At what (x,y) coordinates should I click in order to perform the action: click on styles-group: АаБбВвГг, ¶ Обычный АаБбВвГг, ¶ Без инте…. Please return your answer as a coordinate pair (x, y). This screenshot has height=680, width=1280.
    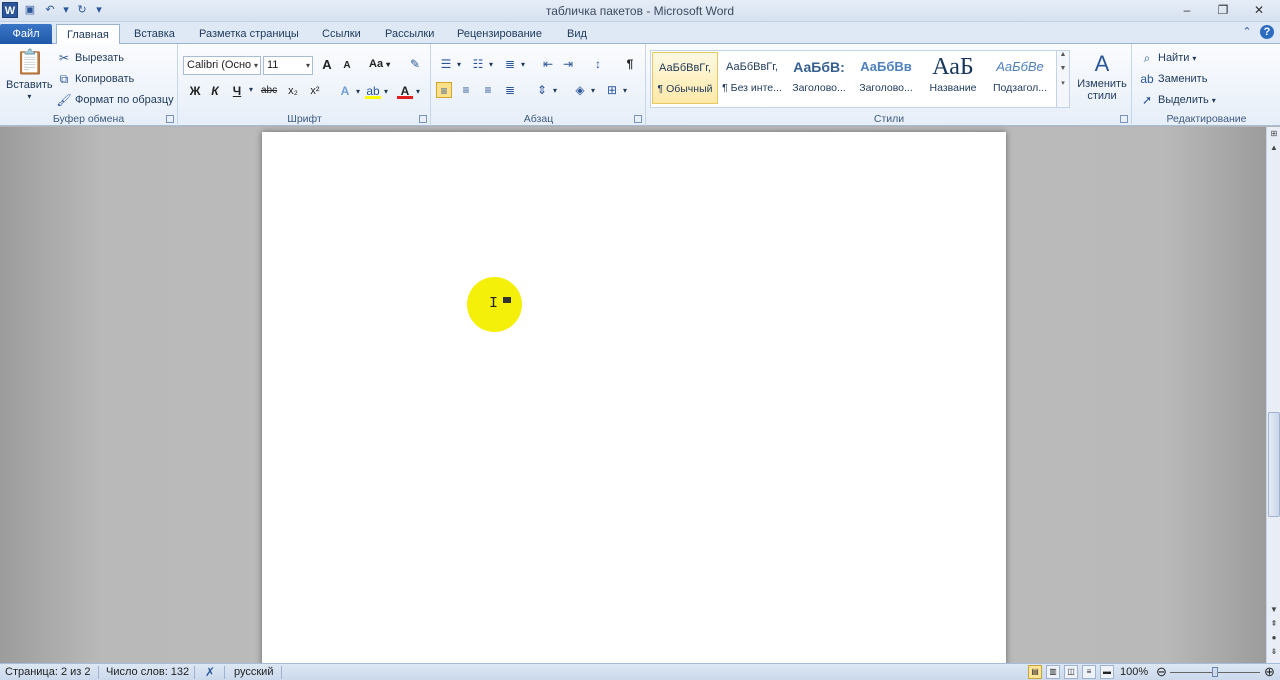
    Looking at the image, I should click on (889, 85).